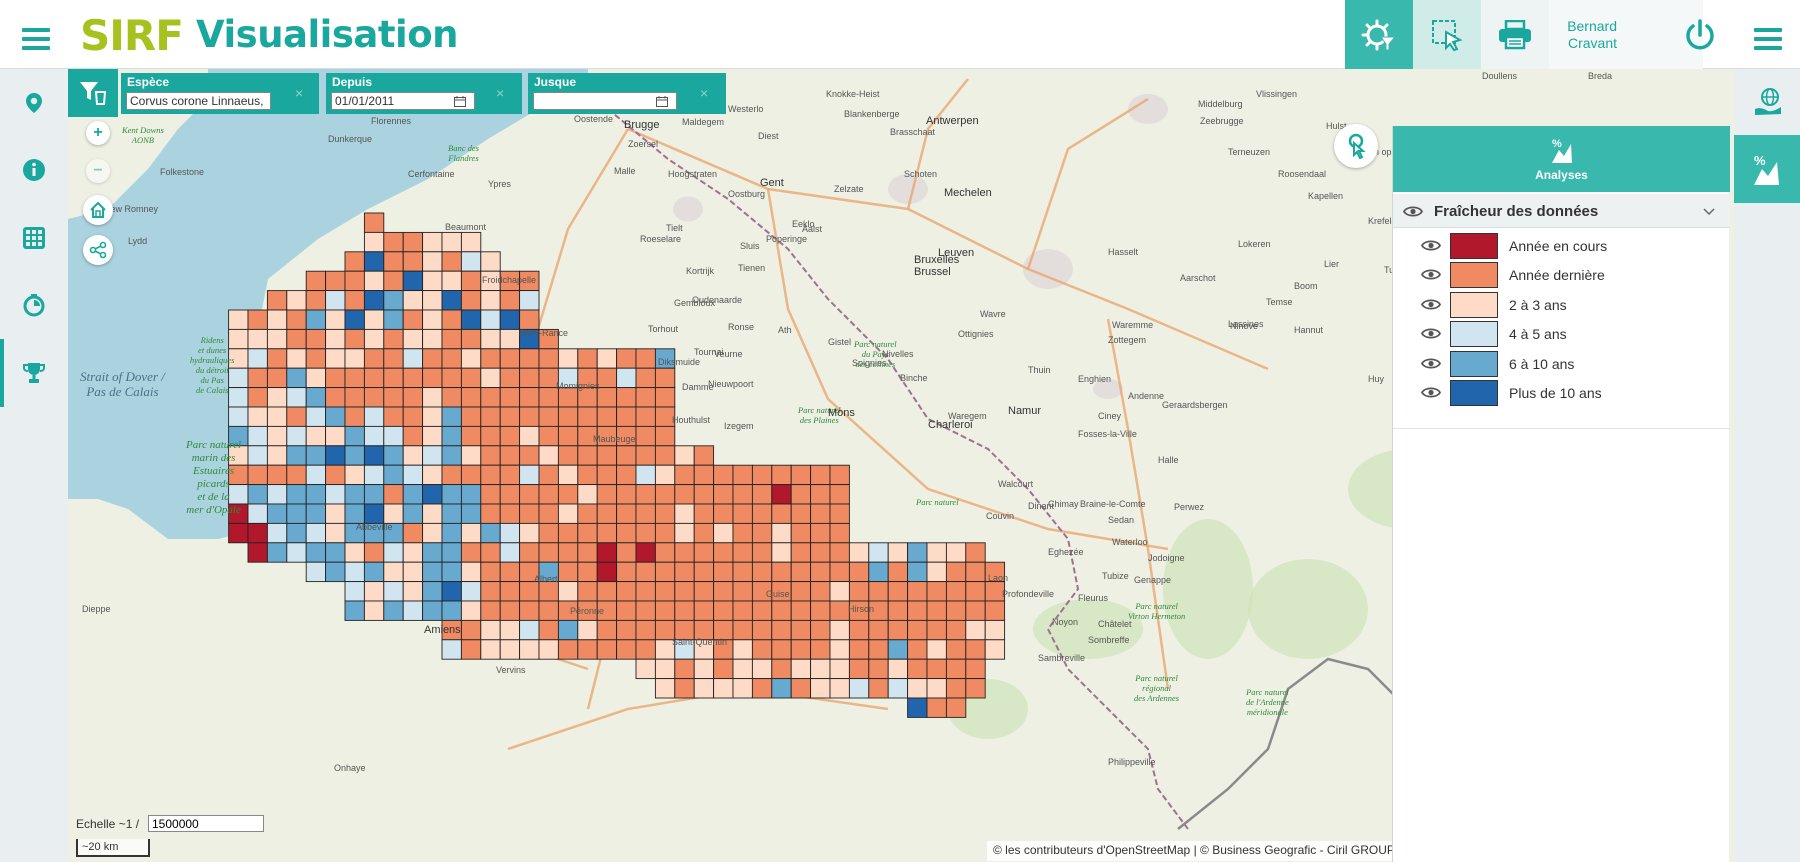 The height and width of the screenshot is (862, 1800). Describe the element at coordinates (1626, 34) in the screenshot. I see `user-box: Bernard Cravant` at that location.